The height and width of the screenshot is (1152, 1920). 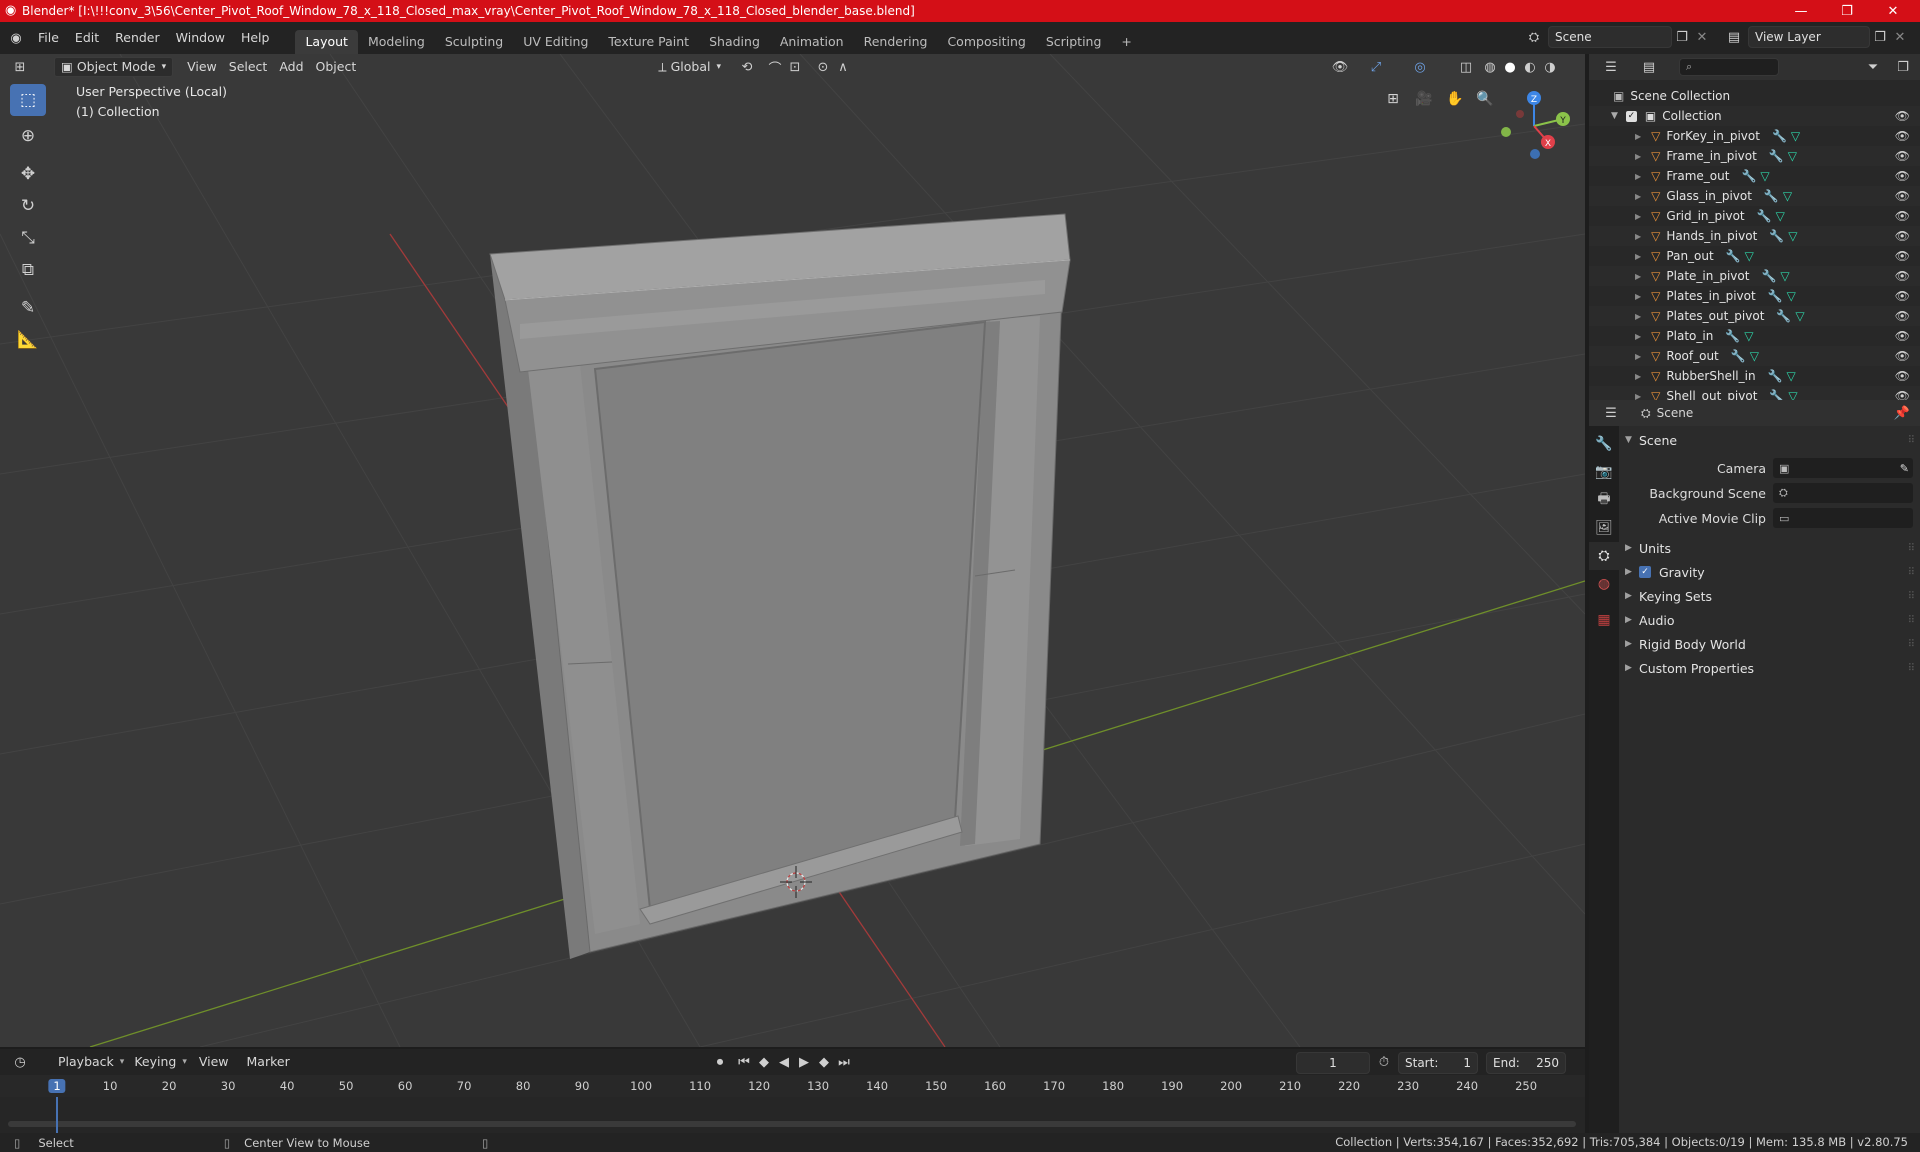 I want to click on gizmo-toggle-icon: ⤢, so click(x=1376, y=67).